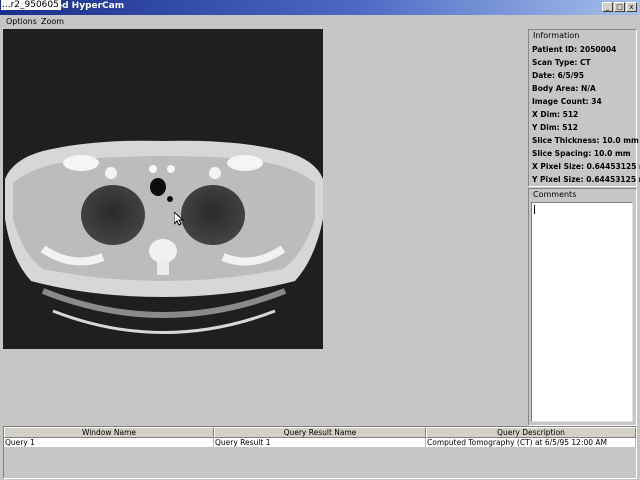 Image resolution: width=640 pixels, height=480 pixels. I want to click on cell-query-result-name: Query Result 1, so click(320, 442).